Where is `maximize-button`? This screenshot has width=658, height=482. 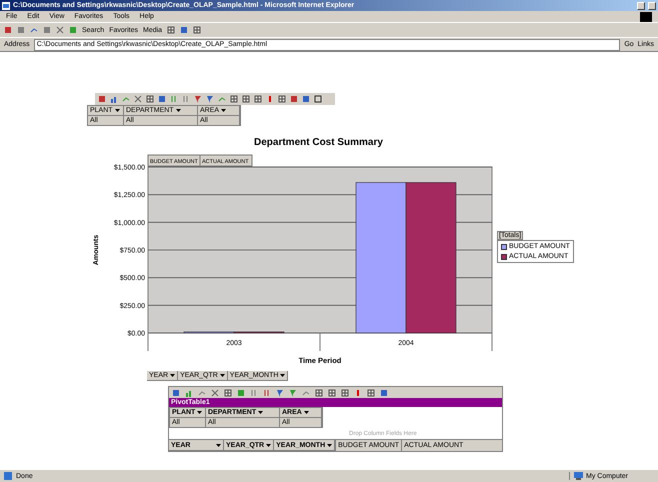 maximize-button is located at coordinates (652, 6).